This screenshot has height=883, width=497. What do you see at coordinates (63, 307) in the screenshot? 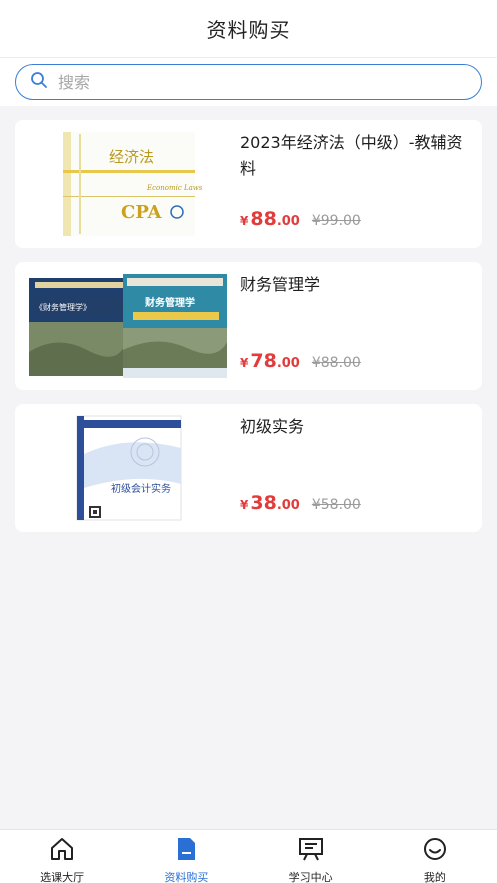
I see `cover-title-left: 《财务管理学》` at bounding box center [63, 307].